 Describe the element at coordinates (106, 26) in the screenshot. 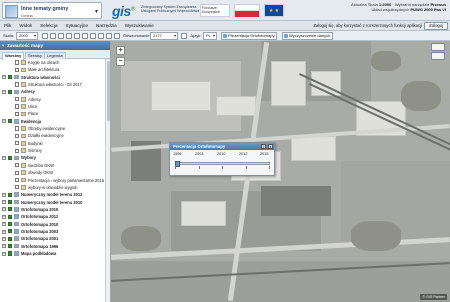

I see `menu-tools: Narzędzia` at that location.